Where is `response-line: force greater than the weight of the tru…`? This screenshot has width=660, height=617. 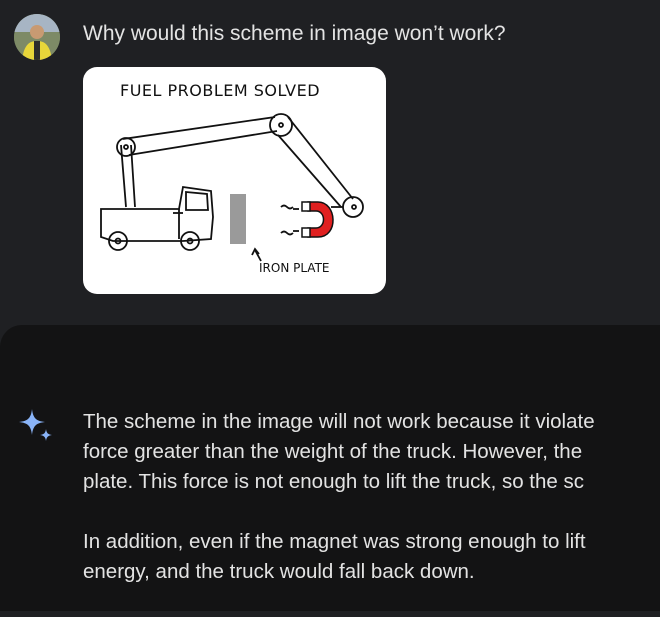 response-line: force greater than the weight of the tru… is located at coordinates (333, 451).